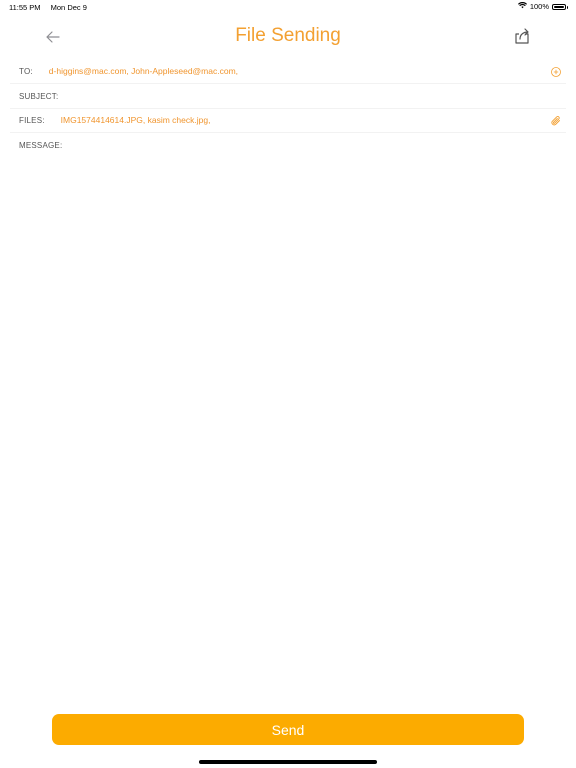 The image size is (576, 768). Describe the element at coordinates (556, 71) in the screenshot. I see `plus-circle-icon` at that location.